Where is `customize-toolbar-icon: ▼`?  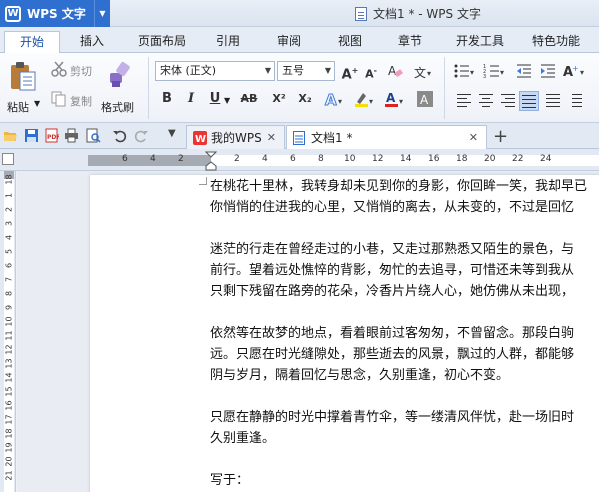 customize-toolbar-icon: ▼ is located at coordinates (172, 133).